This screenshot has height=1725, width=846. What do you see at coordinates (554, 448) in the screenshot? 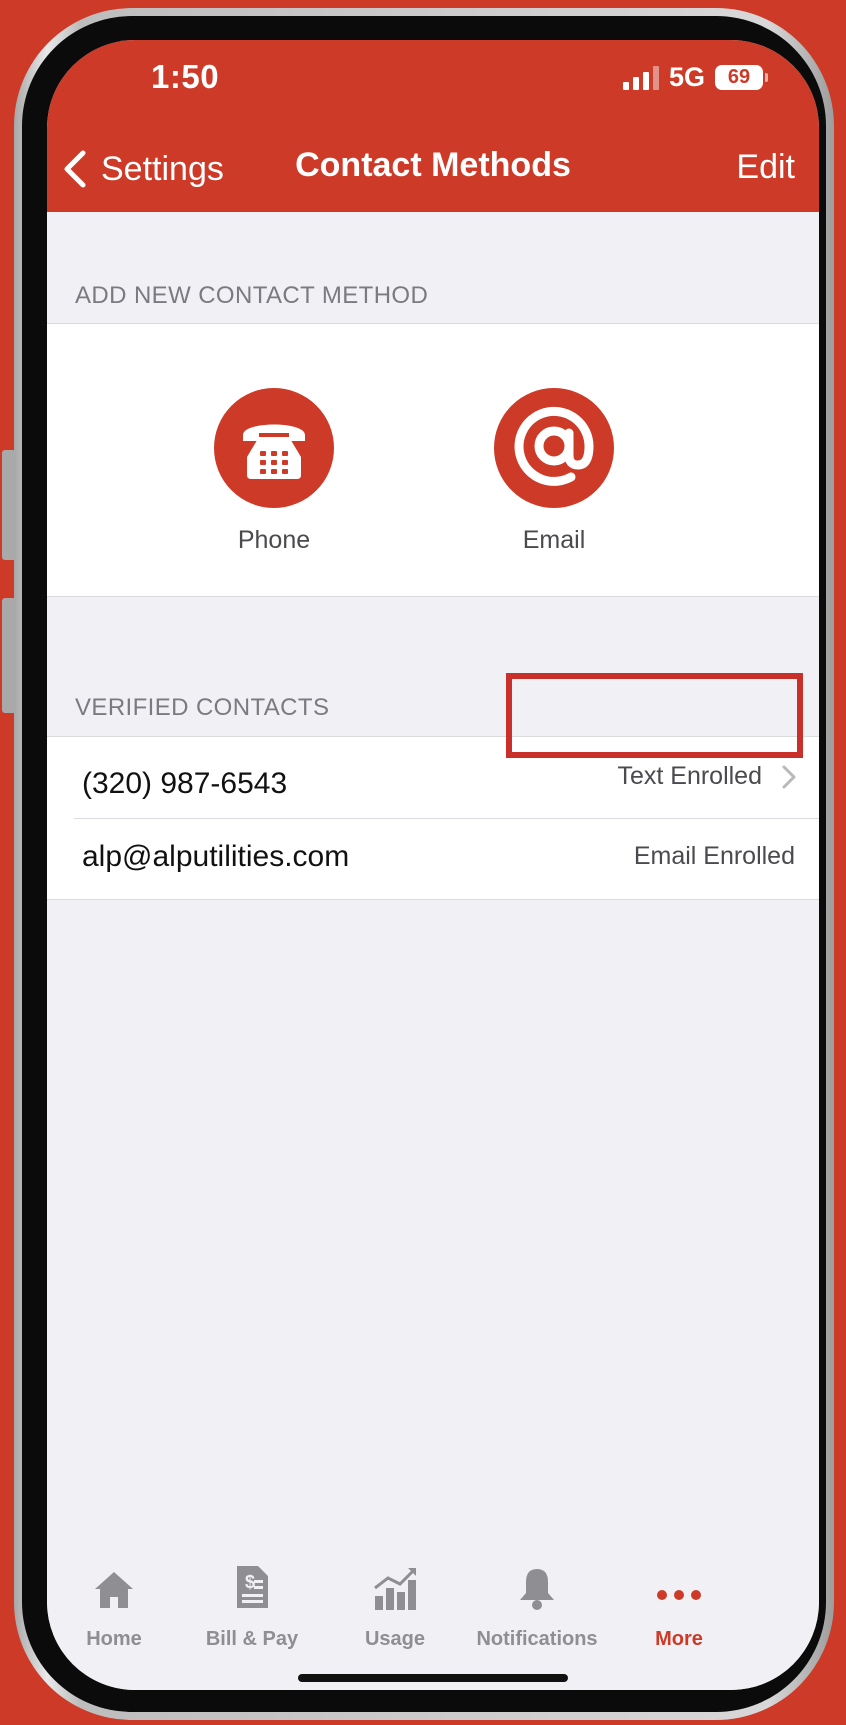
I see `at-sign-icon` at bounding box center [554, 448].